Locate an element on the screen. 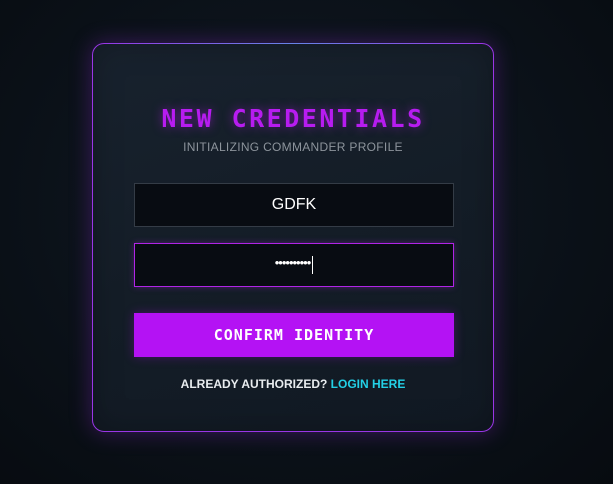 This screenshot has height=484, width=613. username-value: GDFK is located at coordinates (294, 204).